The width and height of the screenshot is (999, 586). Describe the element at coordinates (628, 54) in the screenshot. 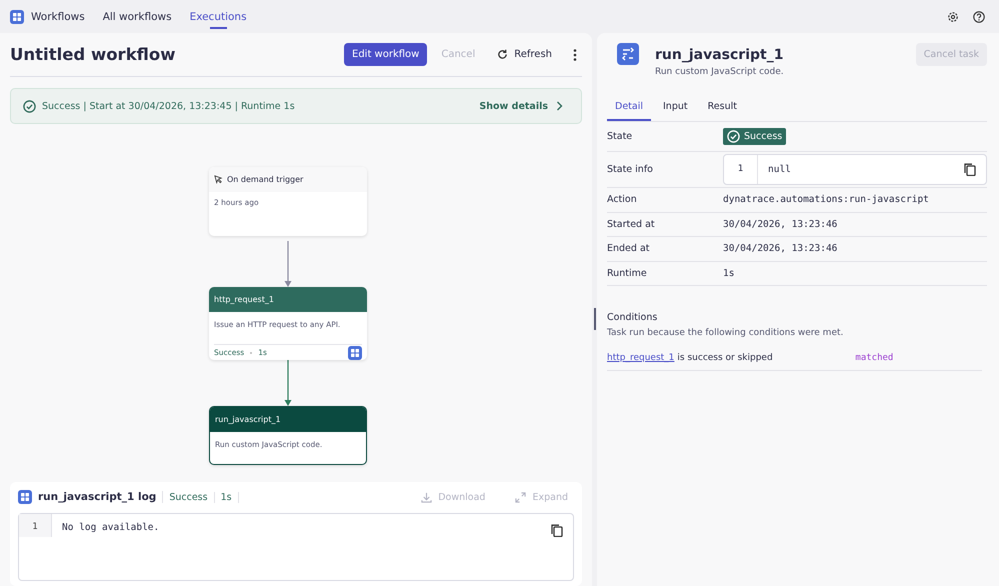

I see `script-icon` at that location.